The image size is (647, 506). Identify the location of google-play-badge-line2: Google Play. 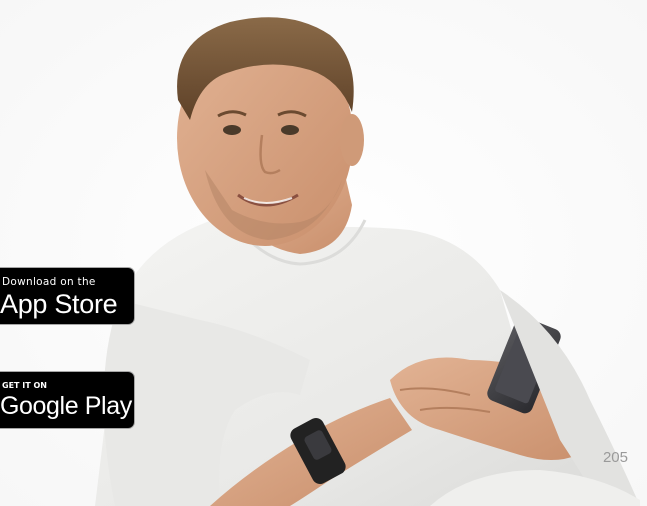
(66, 406).